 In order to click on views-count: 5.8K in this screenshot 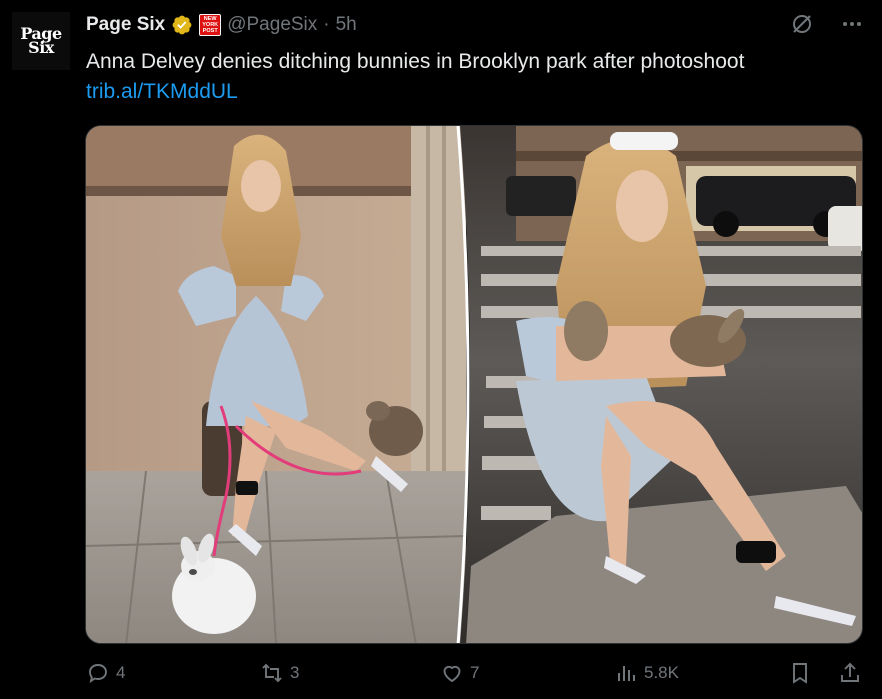, I will do `click(661, 672)`.